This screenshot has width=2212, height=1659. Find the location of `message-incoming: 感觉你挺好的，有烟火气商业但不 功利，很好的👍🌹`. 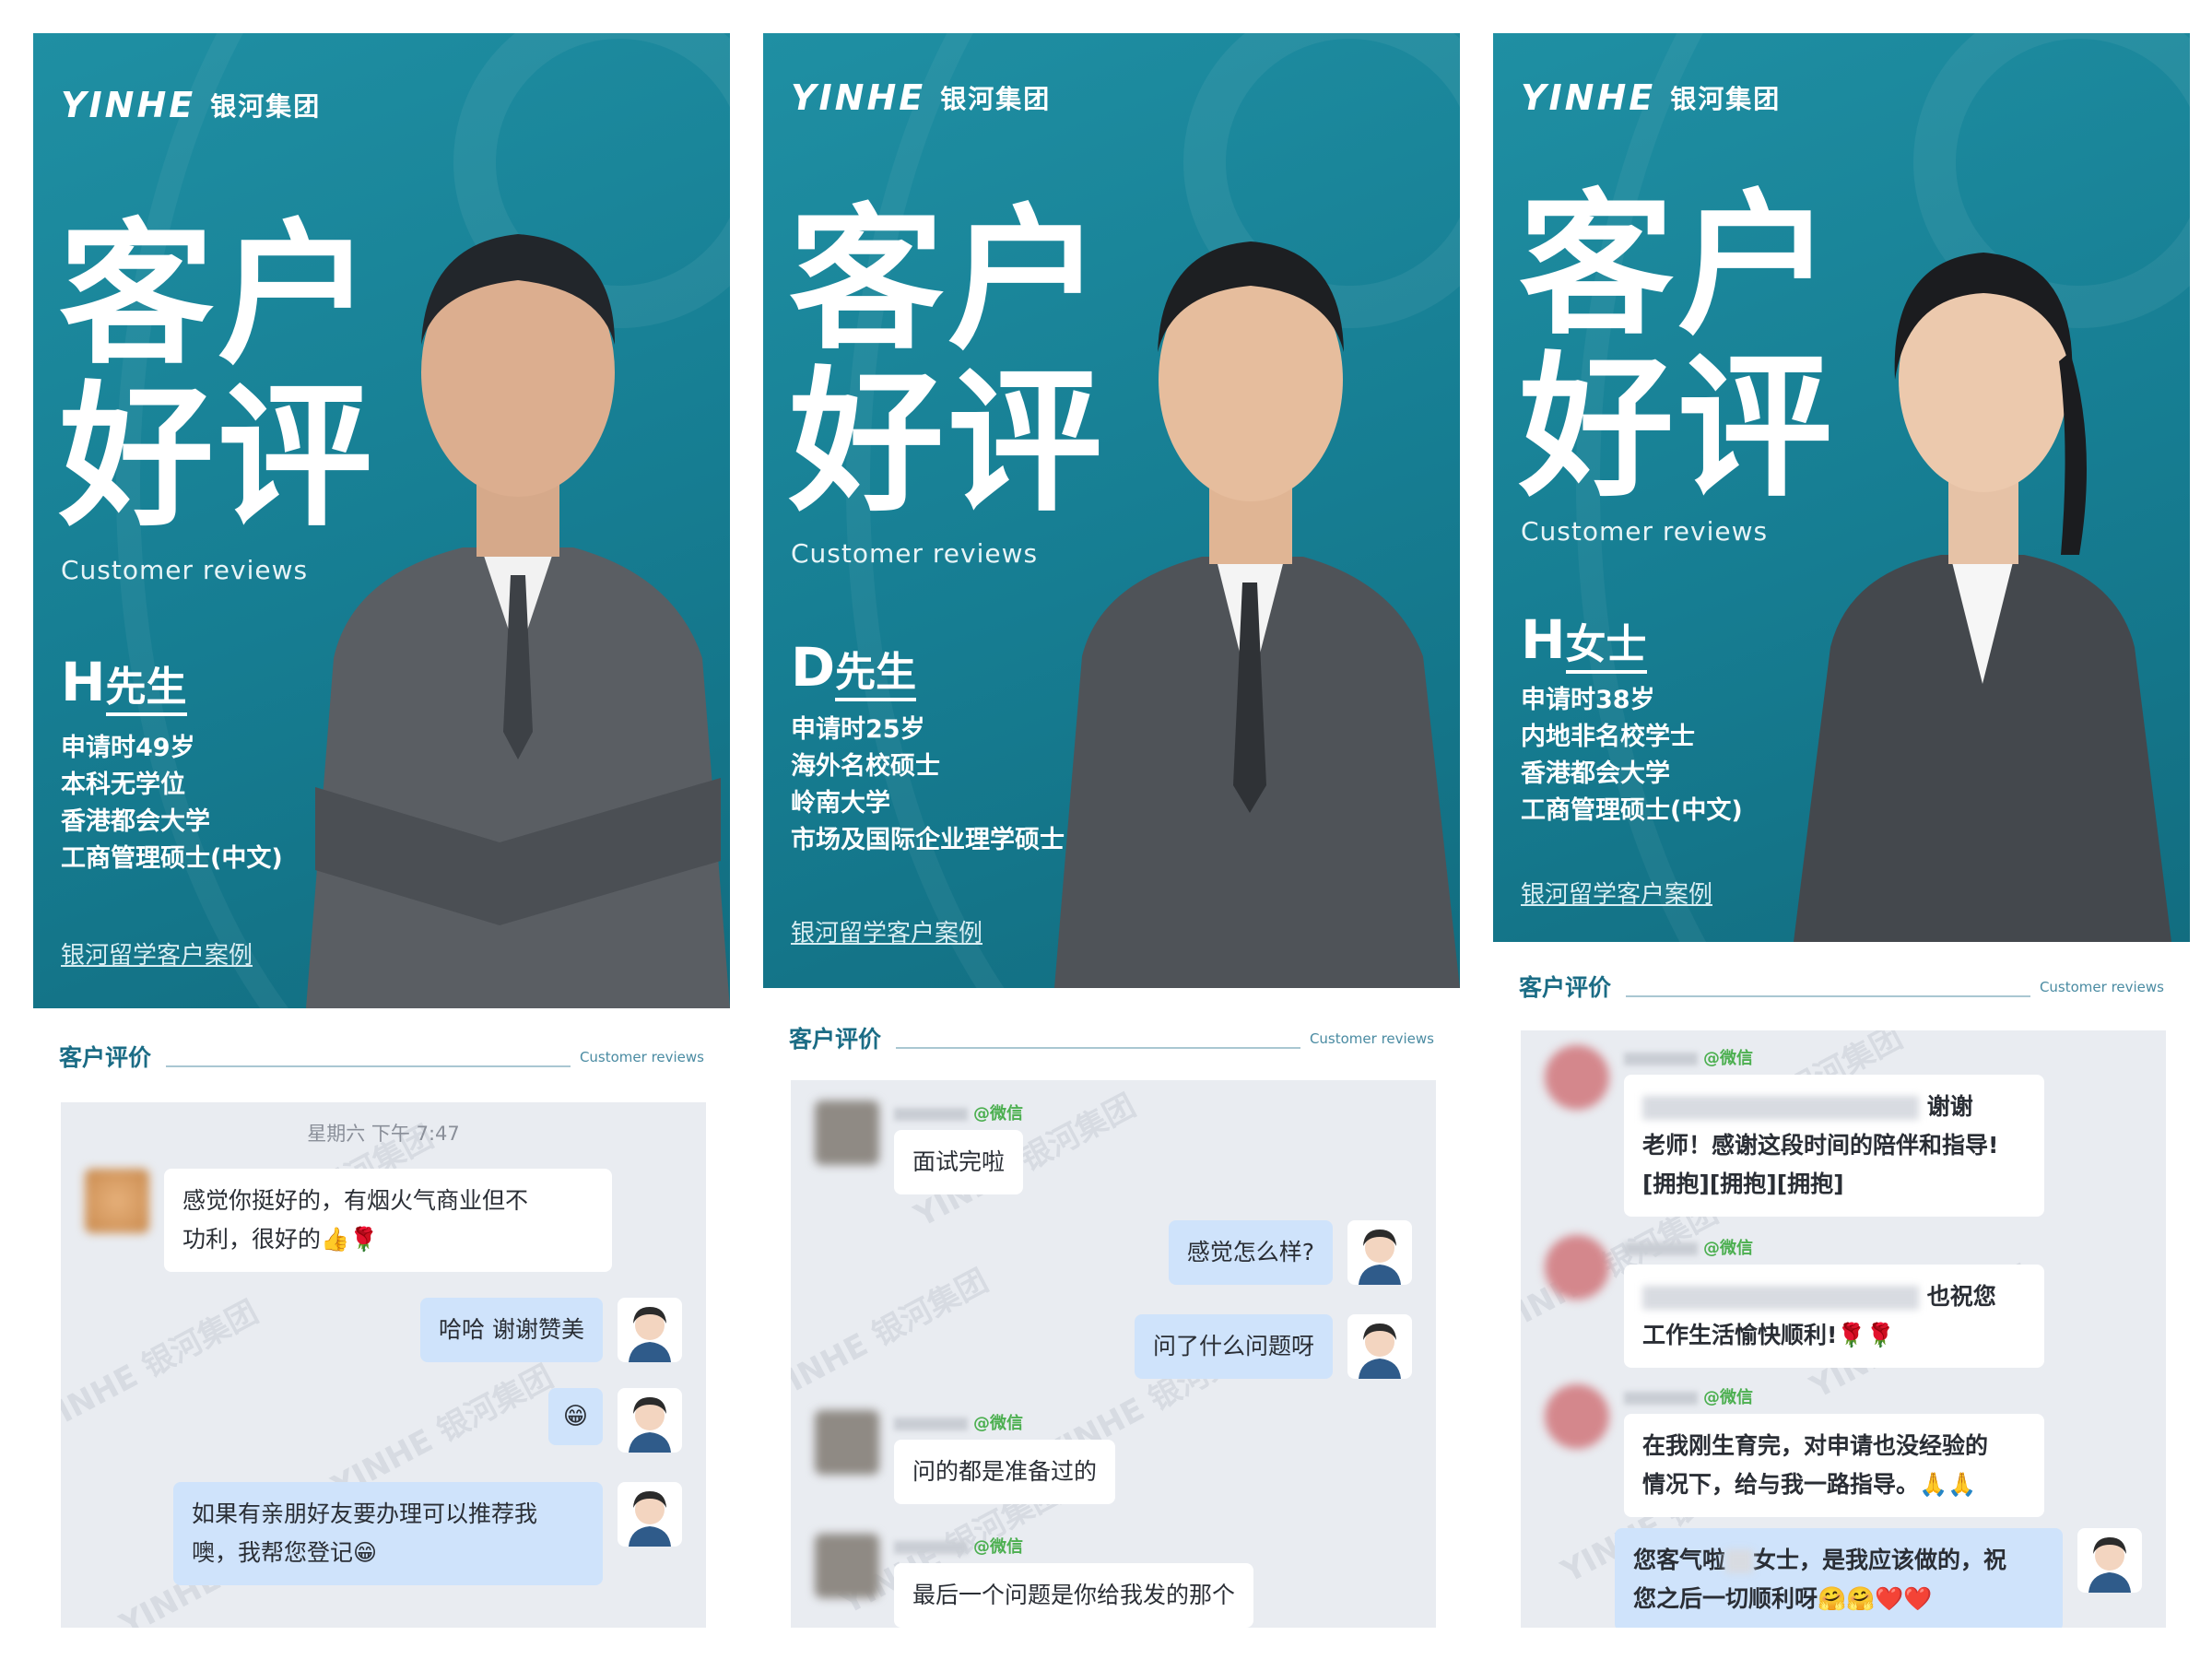

message-incoming: 感觉你挺好的，有烟火气商业但不 功利，很好的👍🌹 is located at coordinates (348, 1220).